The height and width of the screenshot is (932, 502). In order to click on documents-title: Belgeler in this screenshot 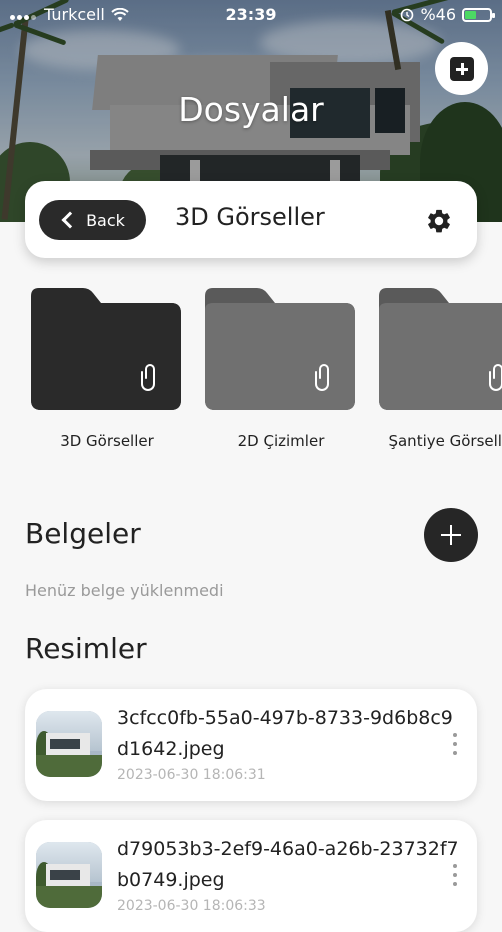, I will do `click(83, 533)`.